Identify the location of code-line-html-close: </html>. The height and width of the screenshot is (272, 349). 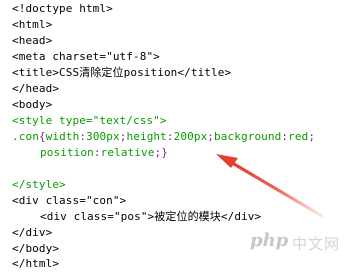
(36, 263).